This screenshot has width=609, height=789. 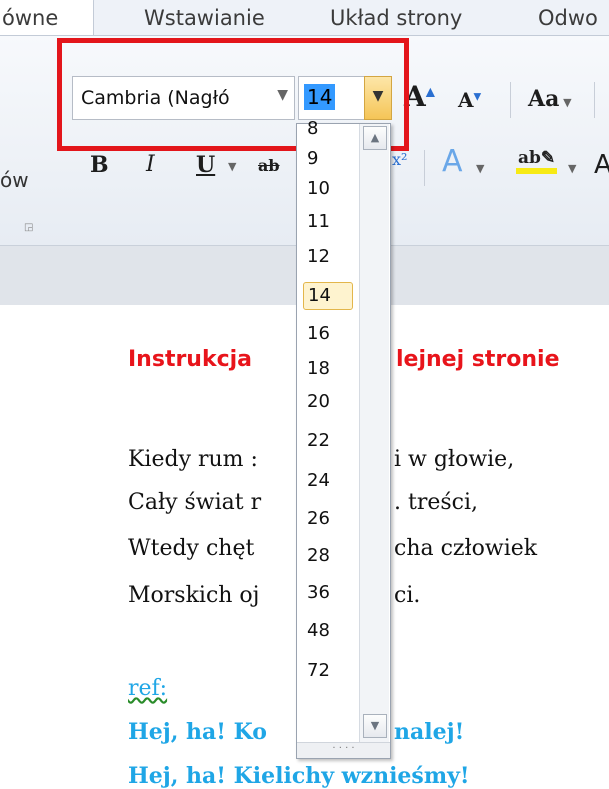 What do you see at coordinates (194, 595) in the screenshot?
I see `verse-line-4-left: Morskich oj` at bounding box center [194, 595].